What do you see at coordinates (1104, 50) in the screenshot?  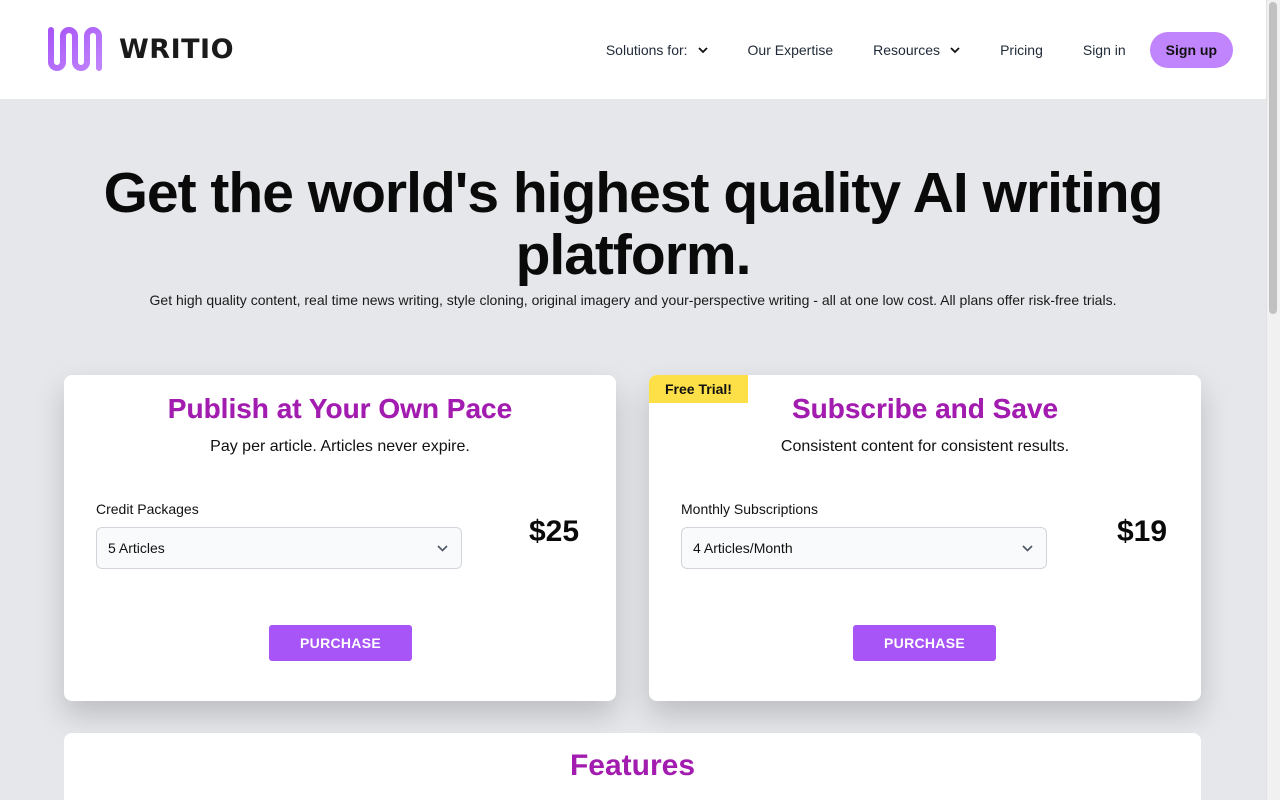 I see `nav-signin: Sign in` at bounding box center [1104, 50].